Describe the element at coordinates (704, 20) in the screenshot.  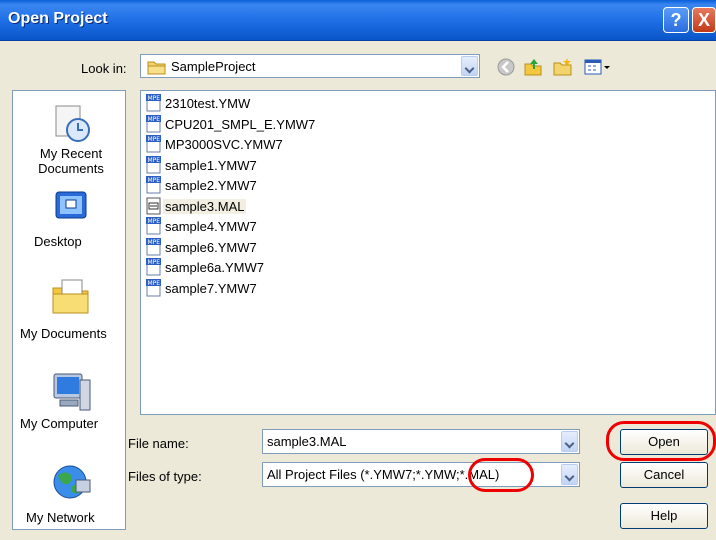
I see `close-button: X` at that location.